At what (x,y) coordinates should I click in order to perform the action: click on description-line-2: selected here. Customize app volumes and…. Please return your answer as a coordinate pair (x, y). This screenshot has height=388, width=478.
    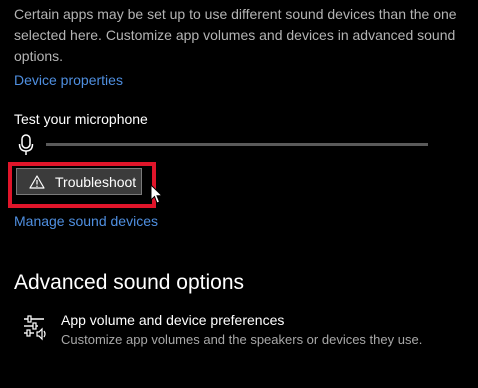
    Looking at the image, I should click on (235, 35).